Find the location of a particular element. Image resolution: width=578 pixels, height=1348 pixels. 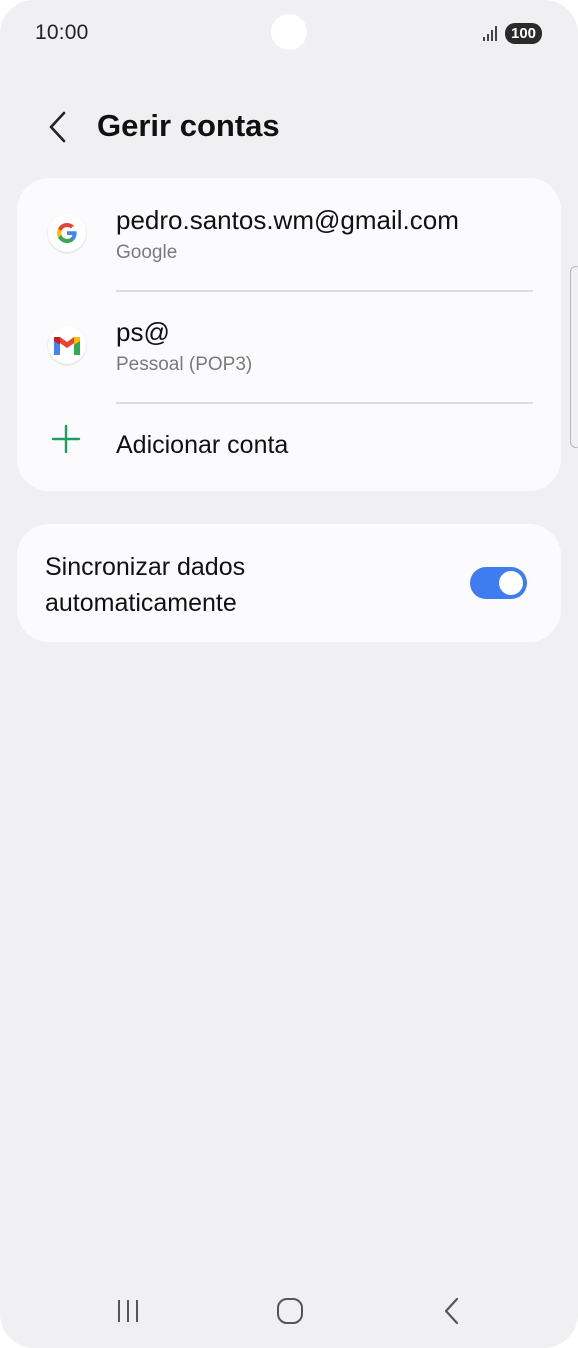

account-email: ps@ is located at coordinates (143, 332).